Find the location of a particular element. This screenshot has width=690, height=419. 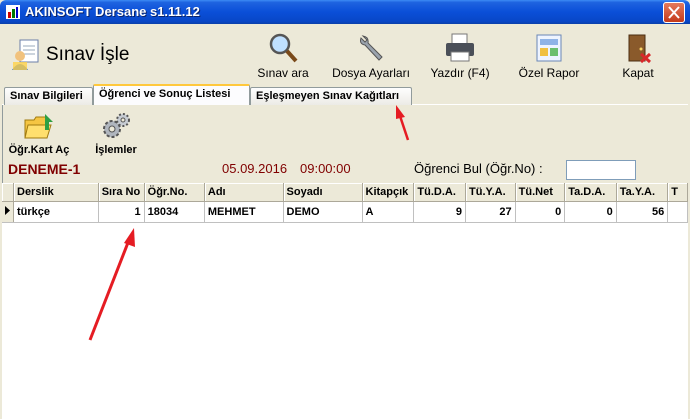

current-row-icon is located at coordinates (7, 210).